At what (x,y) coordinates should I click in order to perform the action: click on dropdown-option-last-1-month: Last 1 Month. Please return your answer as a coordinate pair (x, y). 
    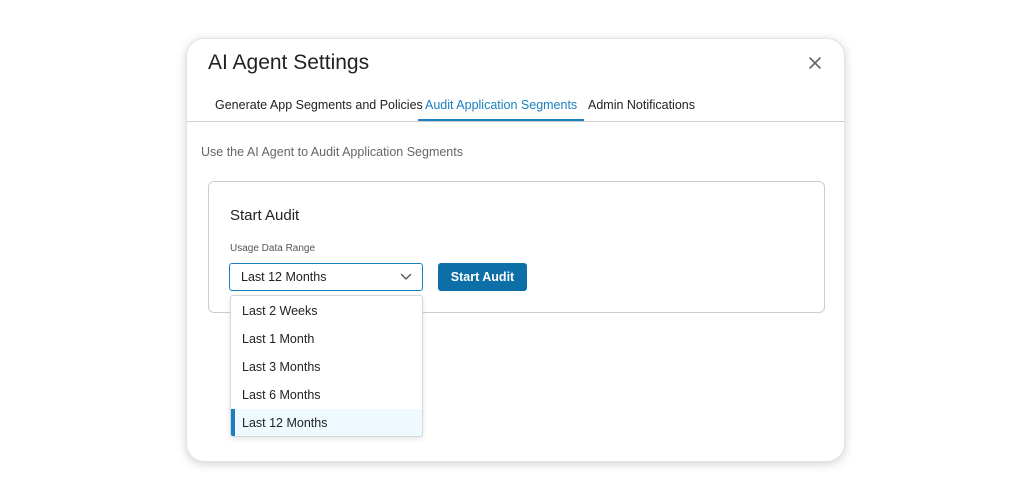
    Looking at the image, I should click on (326, 339).